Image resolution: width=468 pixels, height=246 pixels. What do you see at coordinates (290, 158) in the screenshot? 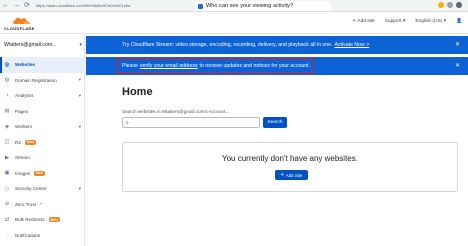
I see `empty-state-message: You currently don't have any websites.` at bounding box center [290, 158].